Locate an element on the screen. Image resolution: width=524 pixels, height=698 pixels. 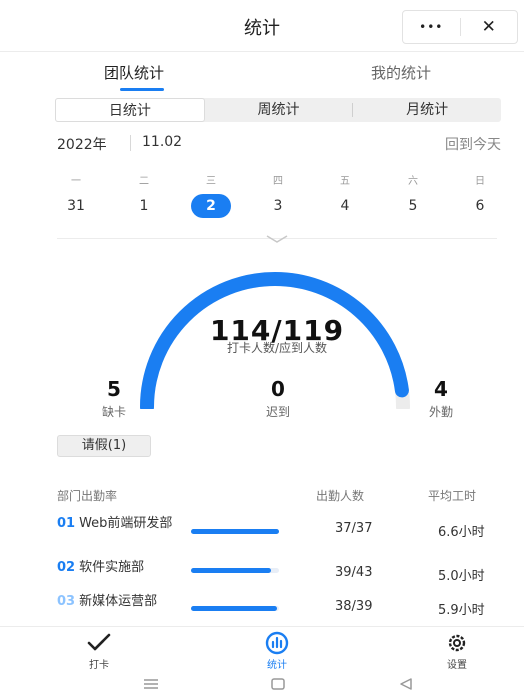
bottom-nav: 打卡 统计 设置 is located at coordinates (262, 649).